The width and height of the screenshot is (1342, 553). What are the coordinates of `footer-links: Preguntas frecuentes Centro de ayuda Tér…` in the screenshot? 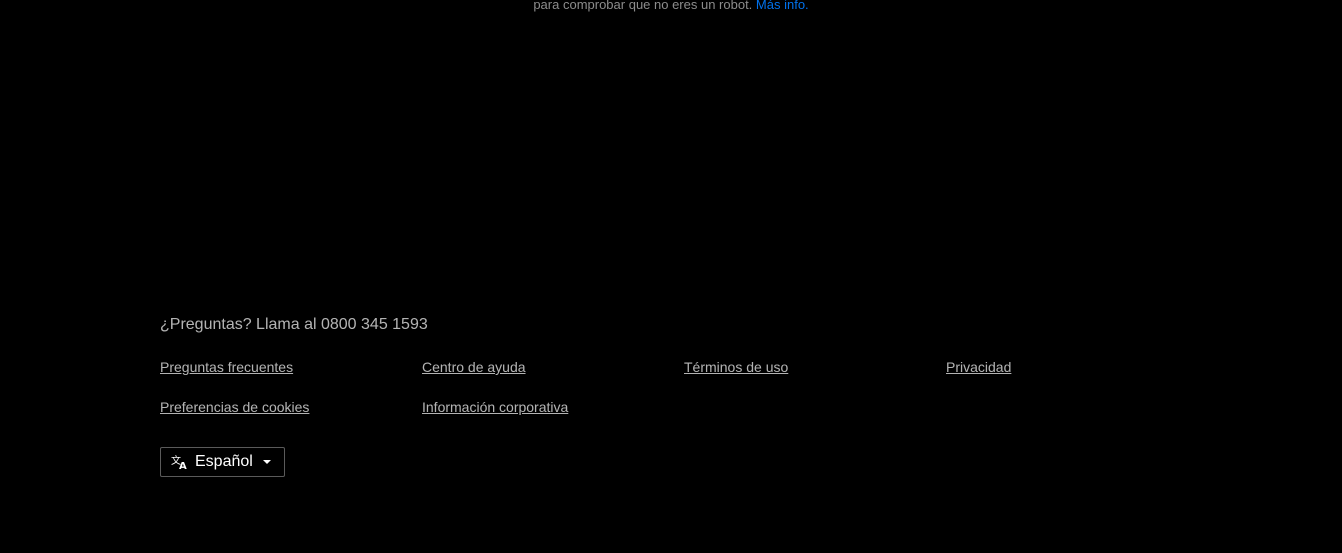 It's located at (685, 387).